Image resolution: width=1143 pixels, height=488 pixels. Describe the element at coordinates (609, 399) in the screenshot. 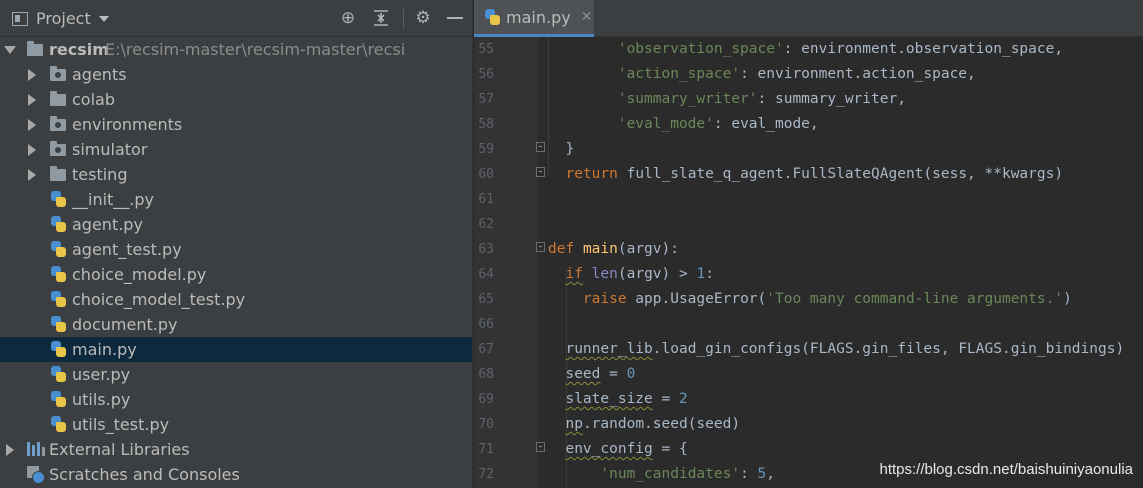

I see `code-token: slate_size` at that location.